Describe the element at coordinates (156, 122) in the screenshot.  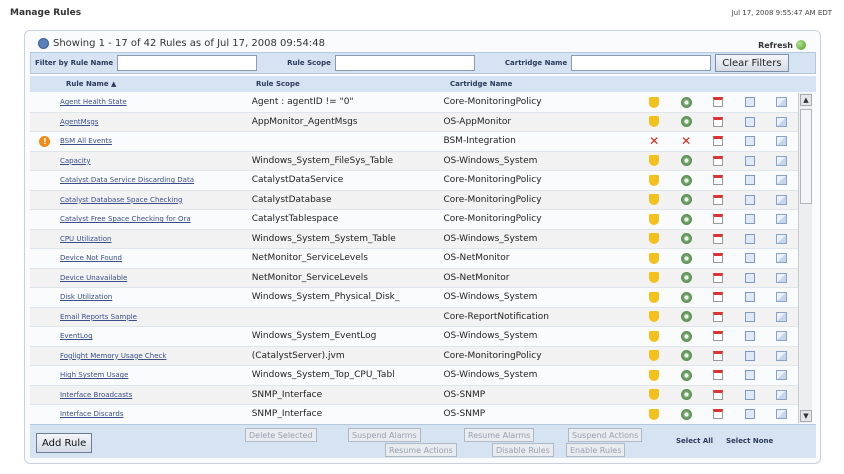
I see `rule-name-link: AgentMsgs` at that location.